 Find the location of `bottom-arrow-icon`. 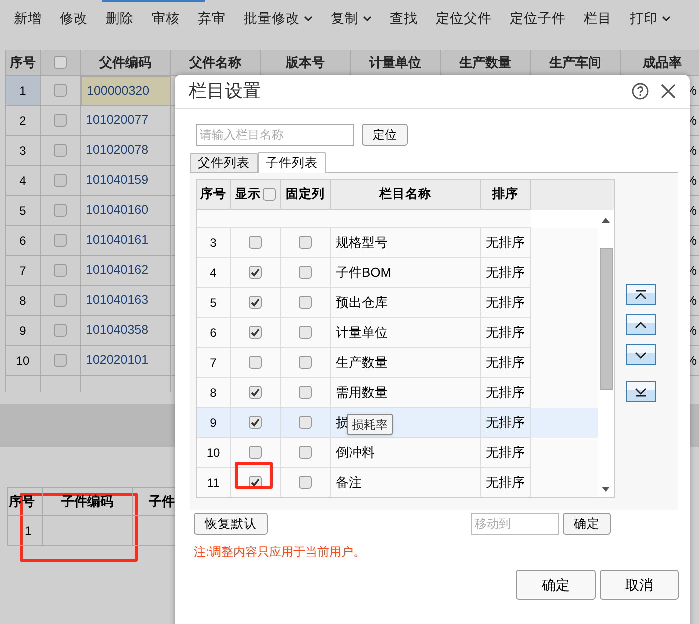

bottom-arrow-icon is located at coordinates (641, 392).